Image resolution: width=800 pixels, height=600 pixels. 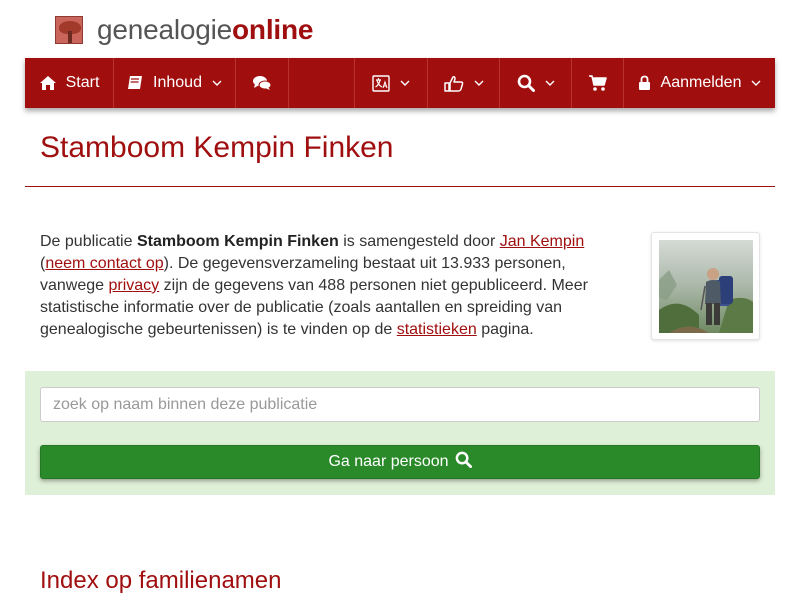 I want to click on author-photo-image, so click(x=706, y=286).